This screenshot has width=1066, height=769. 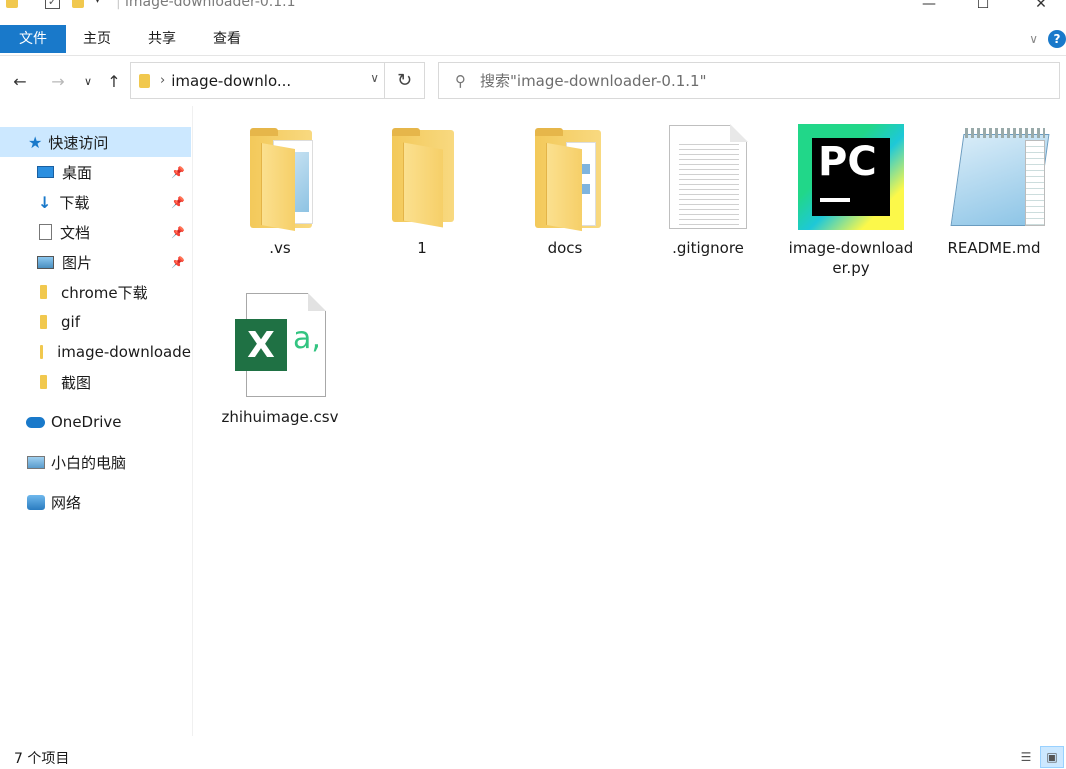 What do you see at coordinates (45, 262) in the screenshot?
I see `pictures-icon` at bounding box center [45, 262].